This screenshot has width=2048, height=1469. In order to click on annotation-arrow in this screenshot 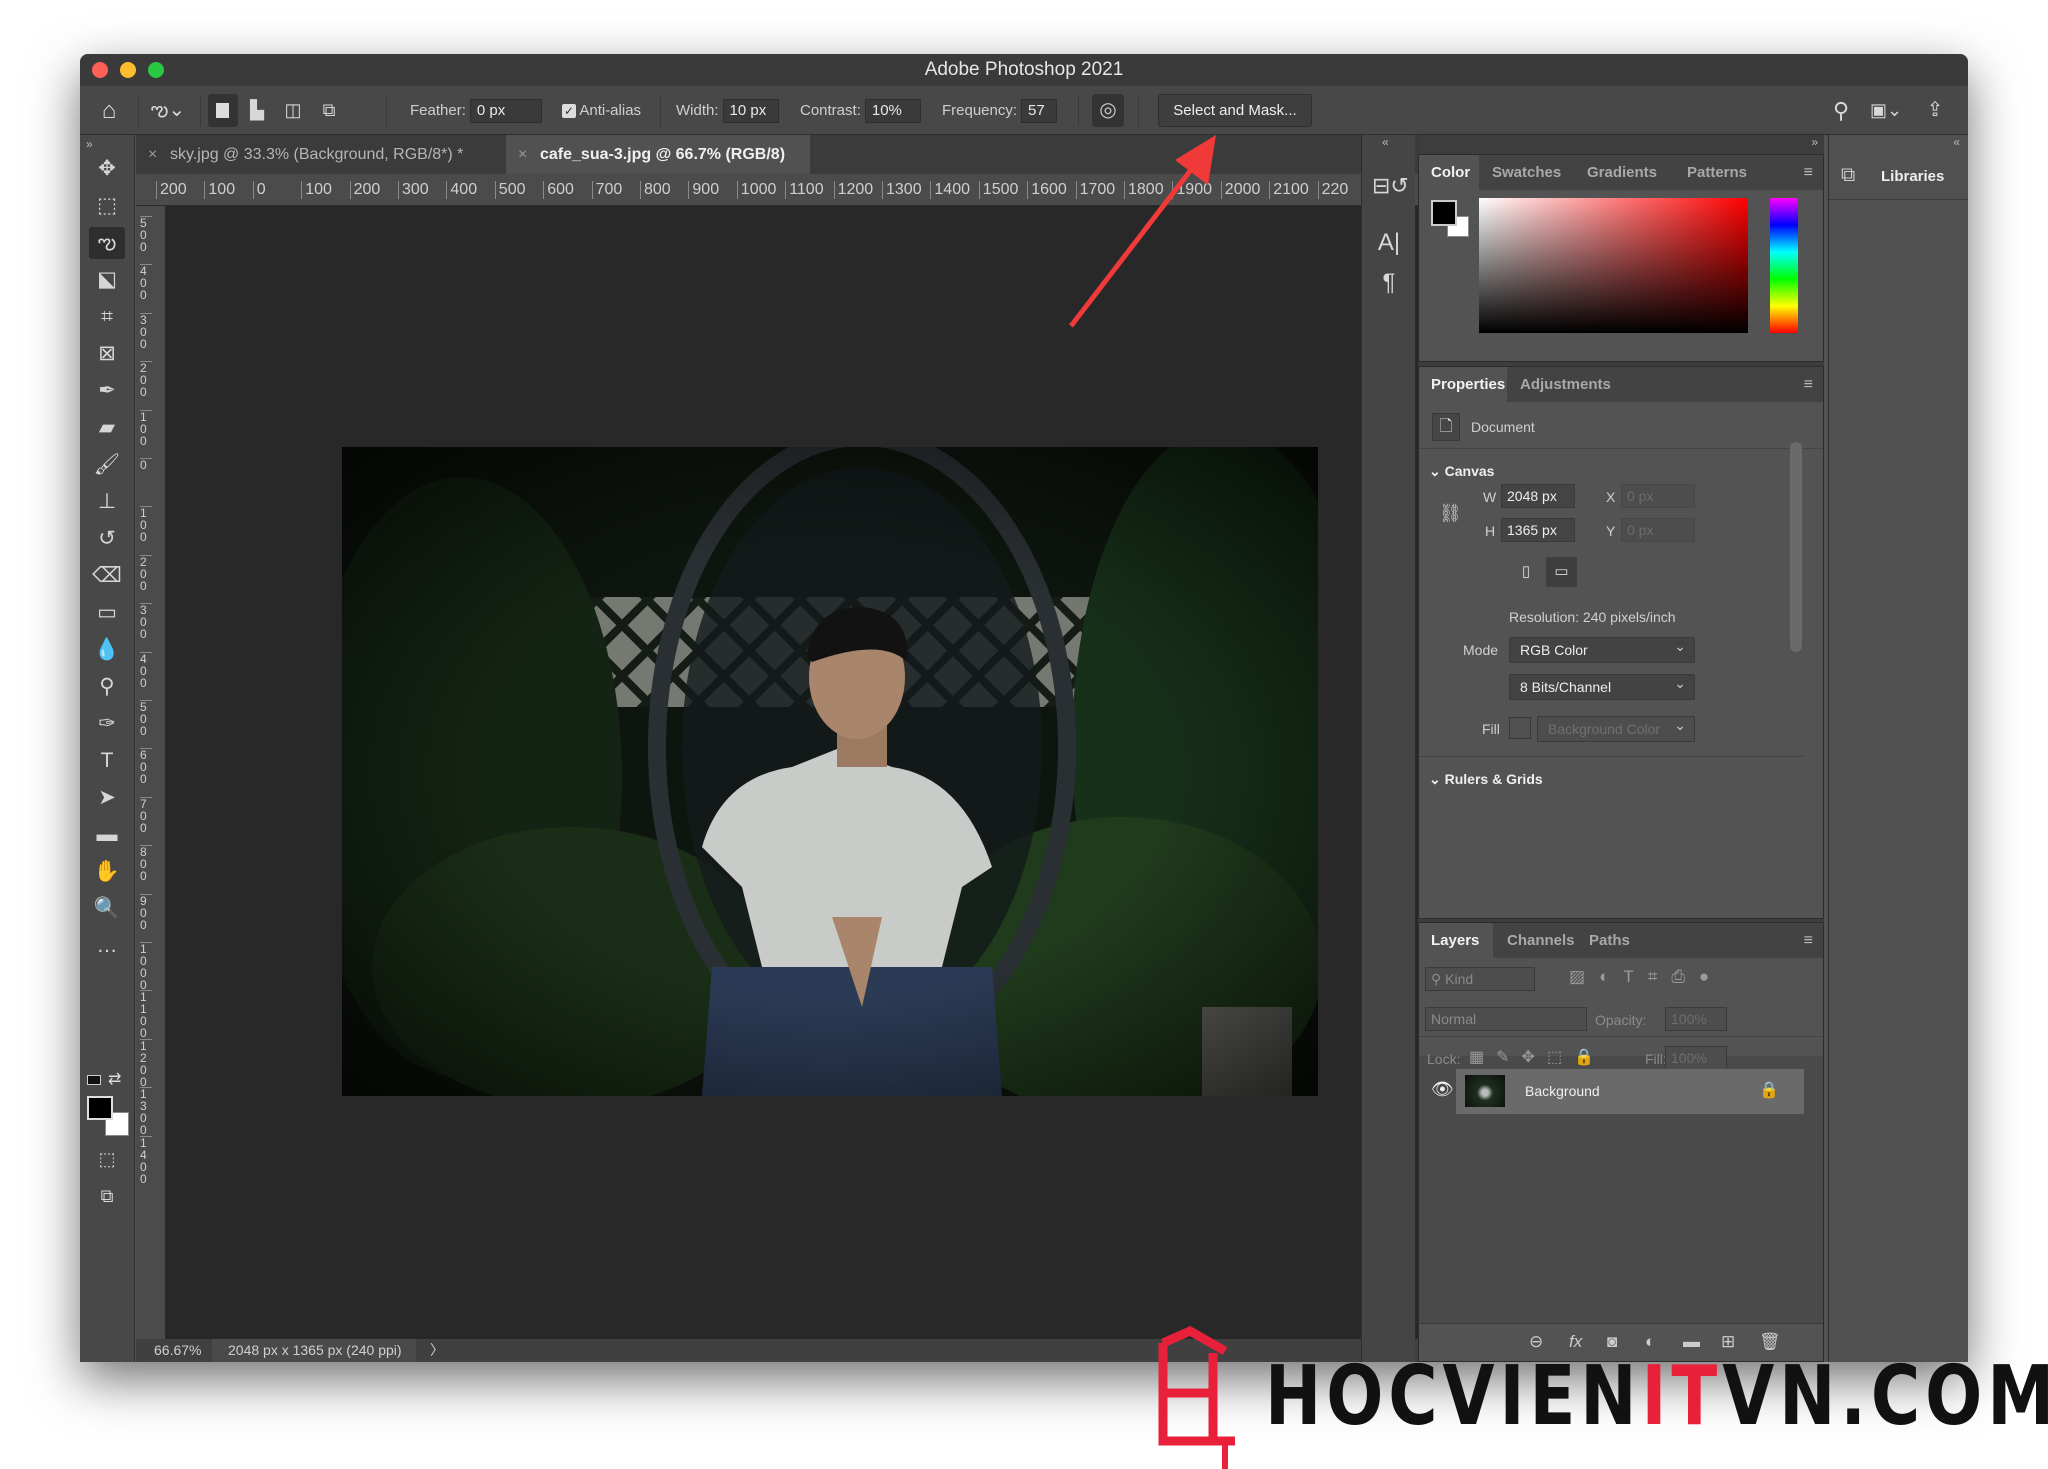, I will do `click(1142, 231)`.